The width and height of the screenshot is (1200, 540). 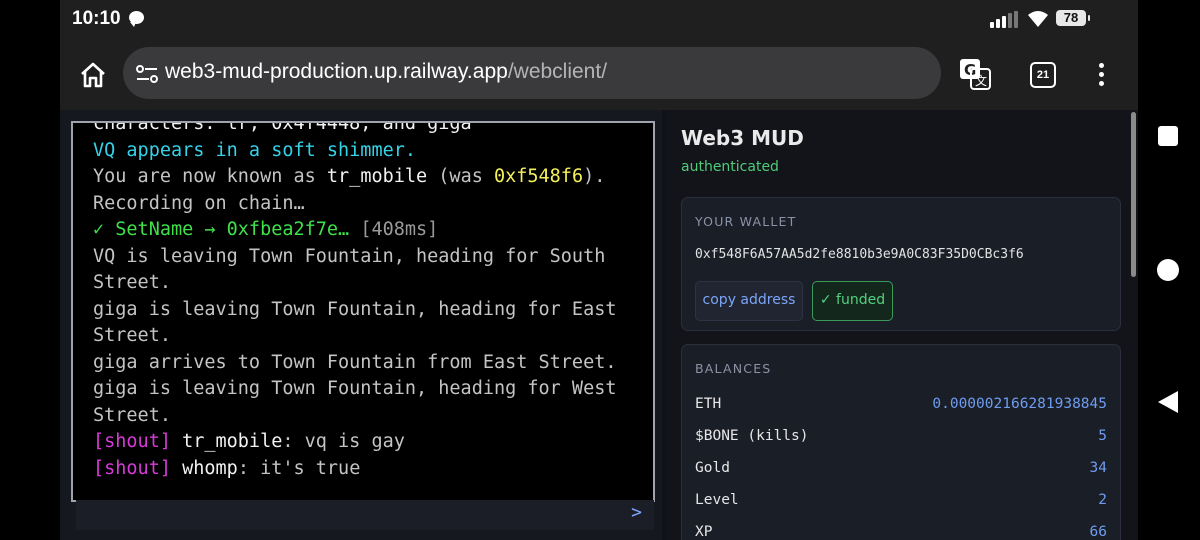 What do you see at coordinates (365, 515) in the screenshot?
I see `command-input: >` at bounding box center [365, 515].